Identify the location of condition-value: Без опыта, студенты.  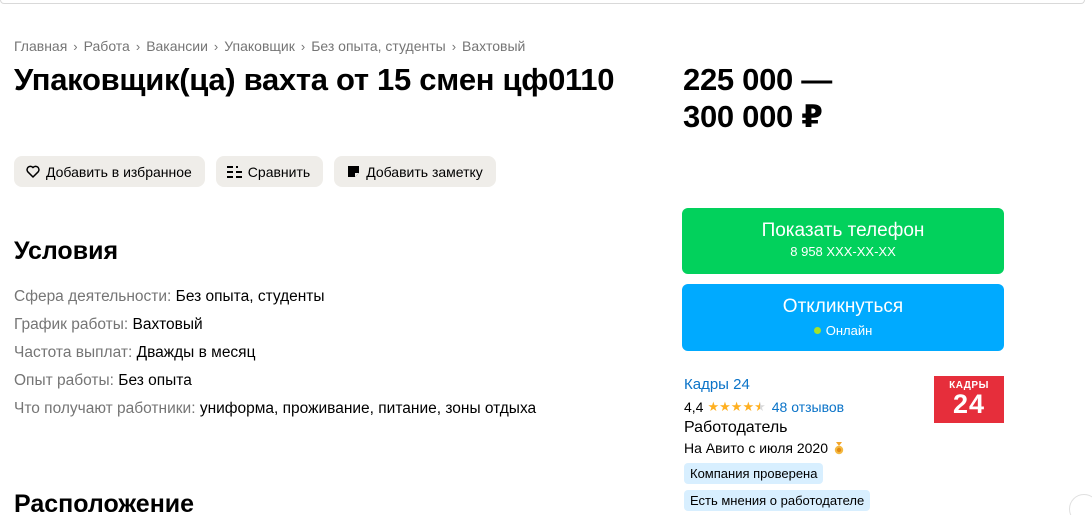
(250, 296).